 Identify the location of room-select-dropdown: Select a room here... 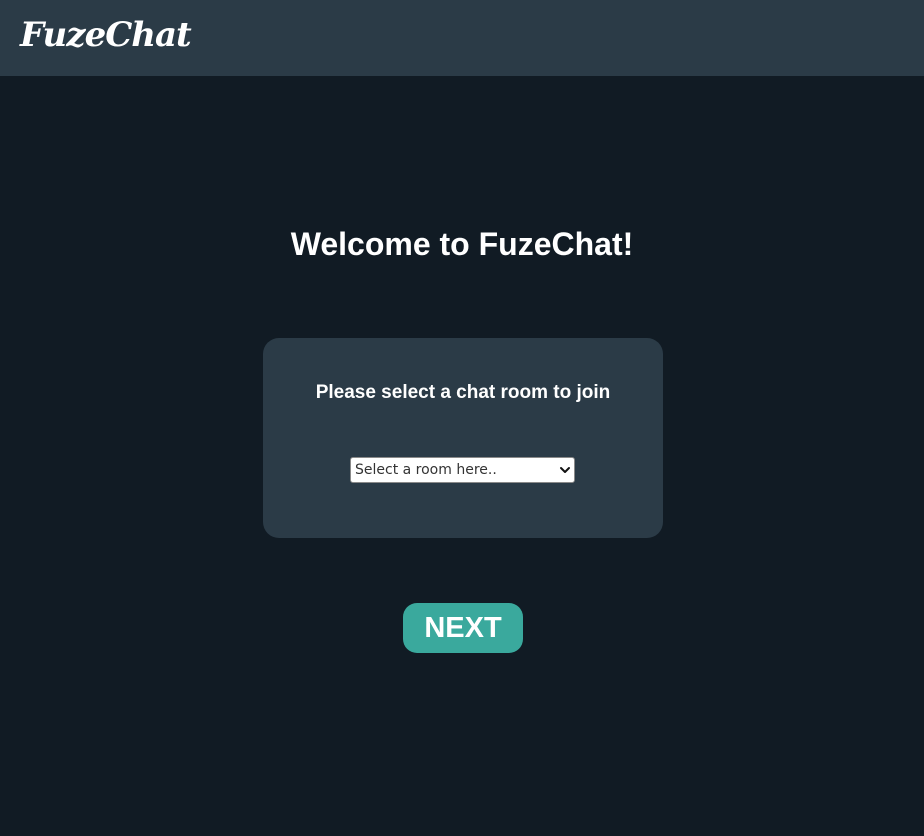
(462, 470).